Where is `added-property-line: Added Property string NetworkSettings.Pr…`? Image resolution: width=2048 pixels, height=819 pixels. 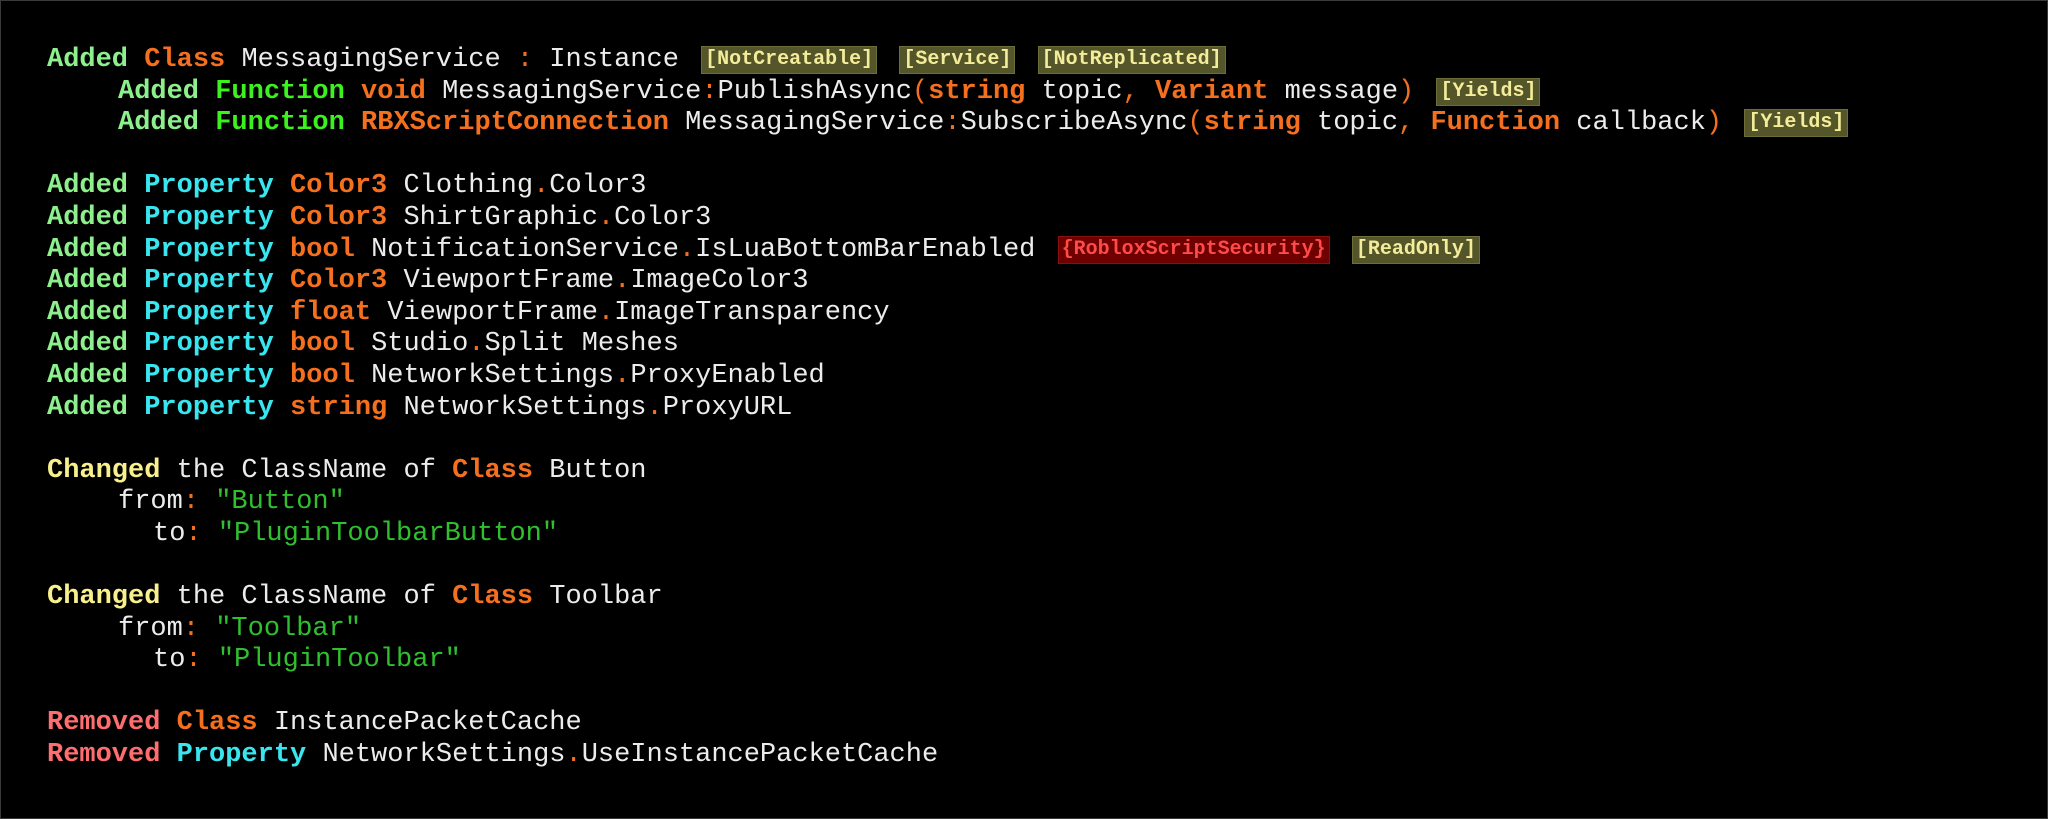 added-property-line: Added Property string NetworkSettings.Pr… is located at coordinates (420, 407).